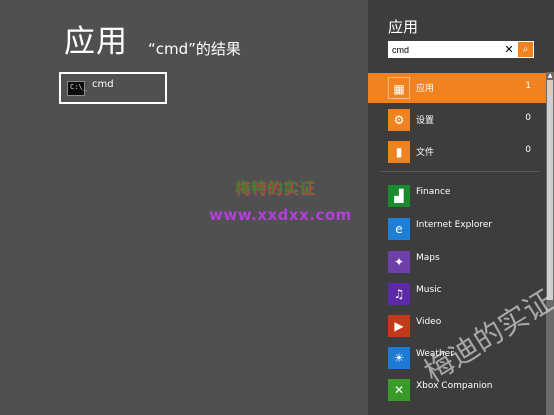  I want to click on music-headphones-icon: ♫, so click(399, 294).